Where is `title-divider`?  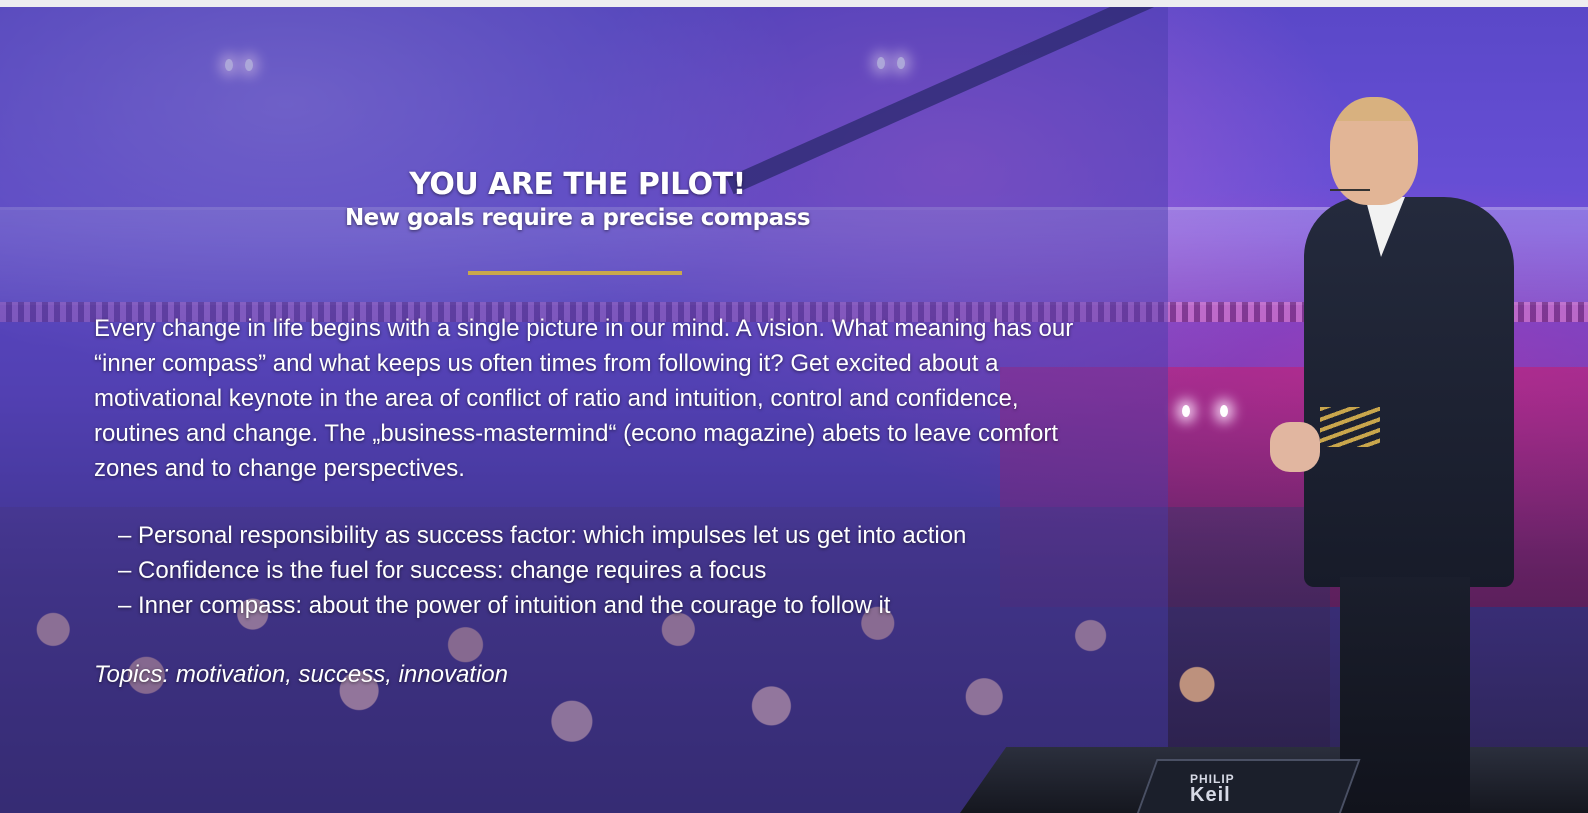
title-divider is located at coordinates (575, 273).